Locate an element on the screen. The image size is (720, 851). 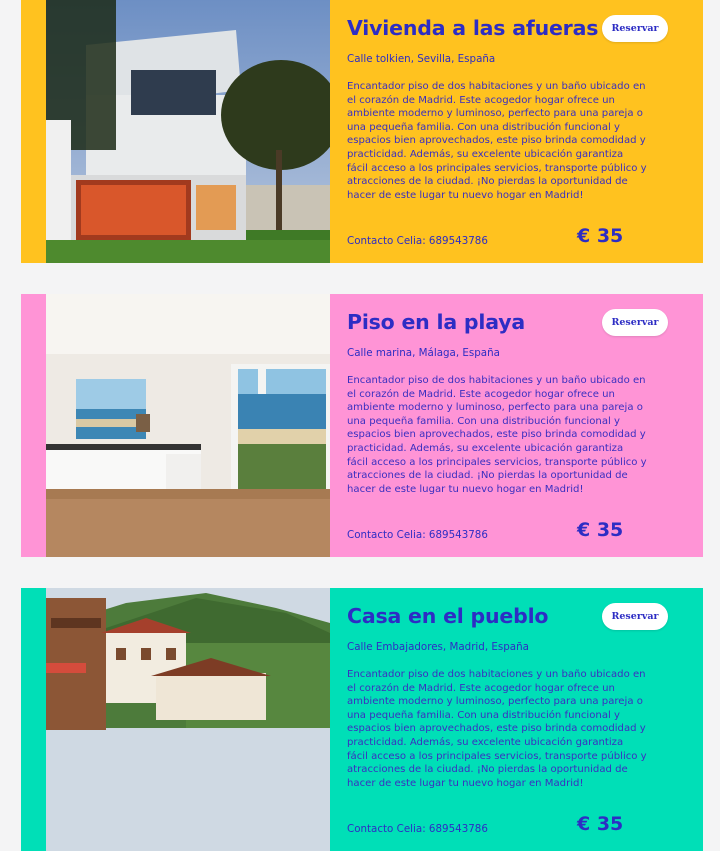
listing-title: Casa en el pueblo is located at coordinates (448, 616).